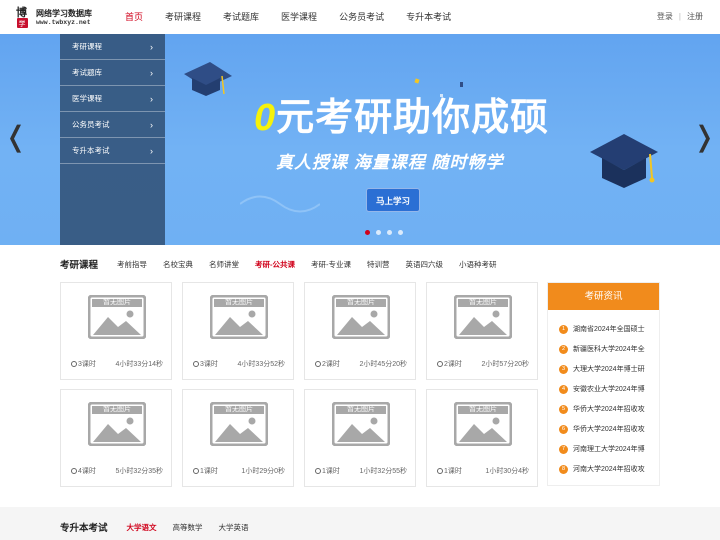 The width and height of the screenshot is (720, 540). I want to click on register-link: 注册, so click(695, 16).